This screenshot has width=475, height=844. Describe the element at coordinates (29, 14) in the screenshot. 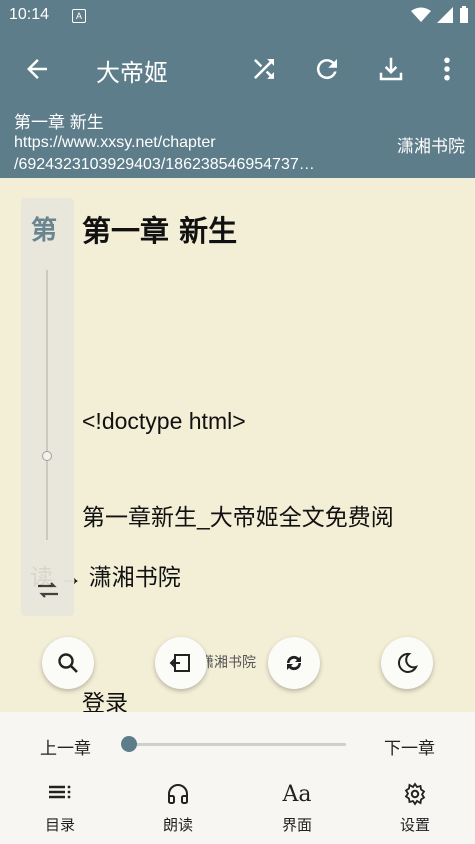

I see `status-time: 10:14` at that location.